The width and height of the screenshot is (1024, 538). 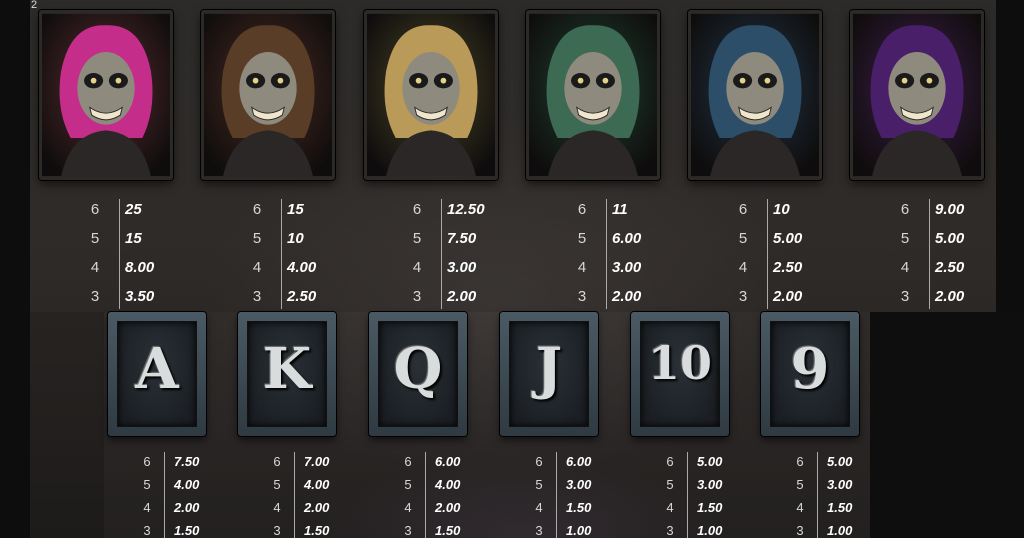 I want to click on payout-value: 11, so click(x=620, y=209).